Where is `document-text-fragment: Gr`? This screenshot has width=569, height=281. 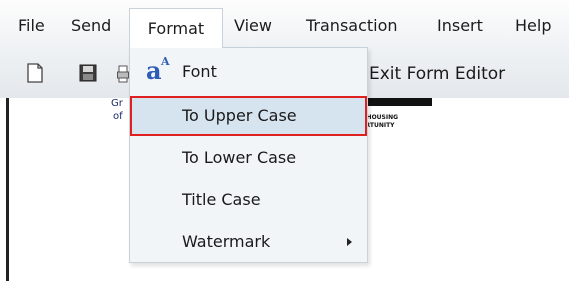 document-text-fragment: Gr is located at coordinates (117, 103).